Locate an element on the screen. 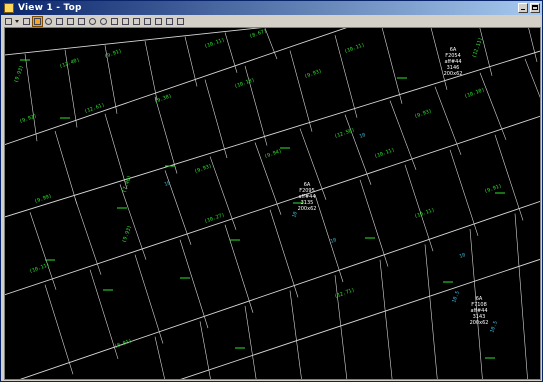 This screenshot has width=543, height=382. clip-volume-icon is located at coordinates (147, 21).